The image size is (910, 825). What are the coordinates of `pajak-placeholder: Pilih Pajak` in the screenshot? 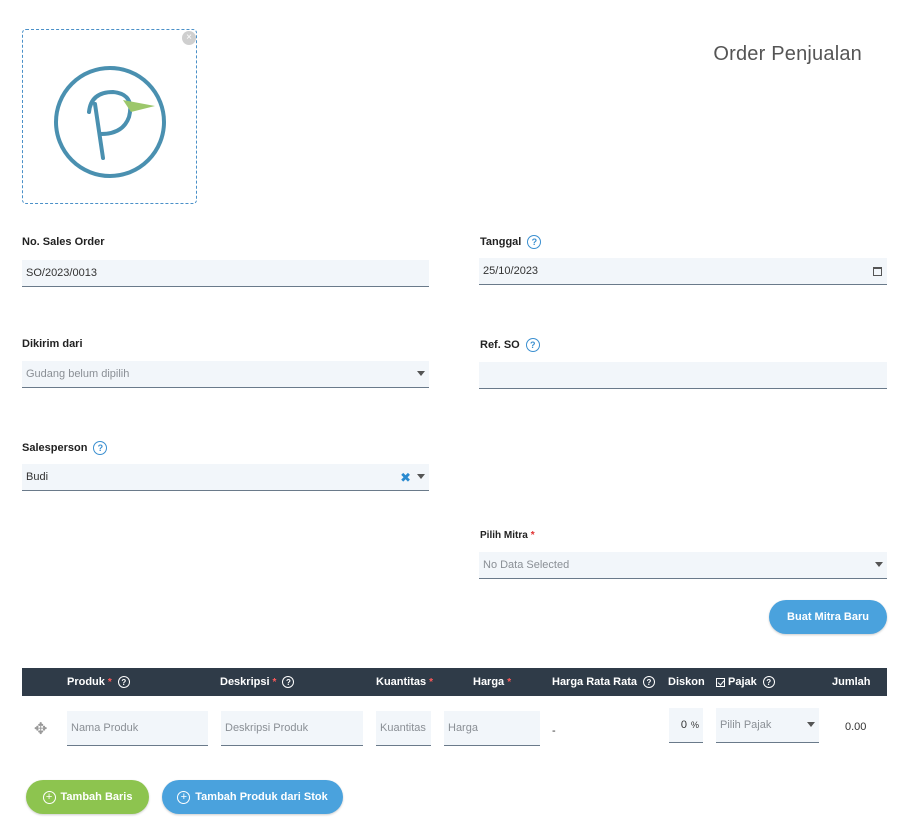 It's located at (746, 725).